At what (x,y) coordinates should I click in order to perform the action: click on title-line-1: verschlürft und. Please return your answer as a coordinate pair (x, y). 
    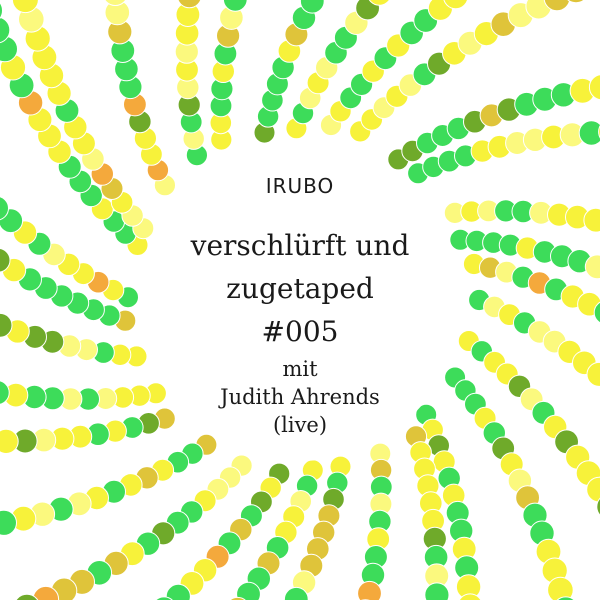
    Looking at the image, I should click on (300, 245).